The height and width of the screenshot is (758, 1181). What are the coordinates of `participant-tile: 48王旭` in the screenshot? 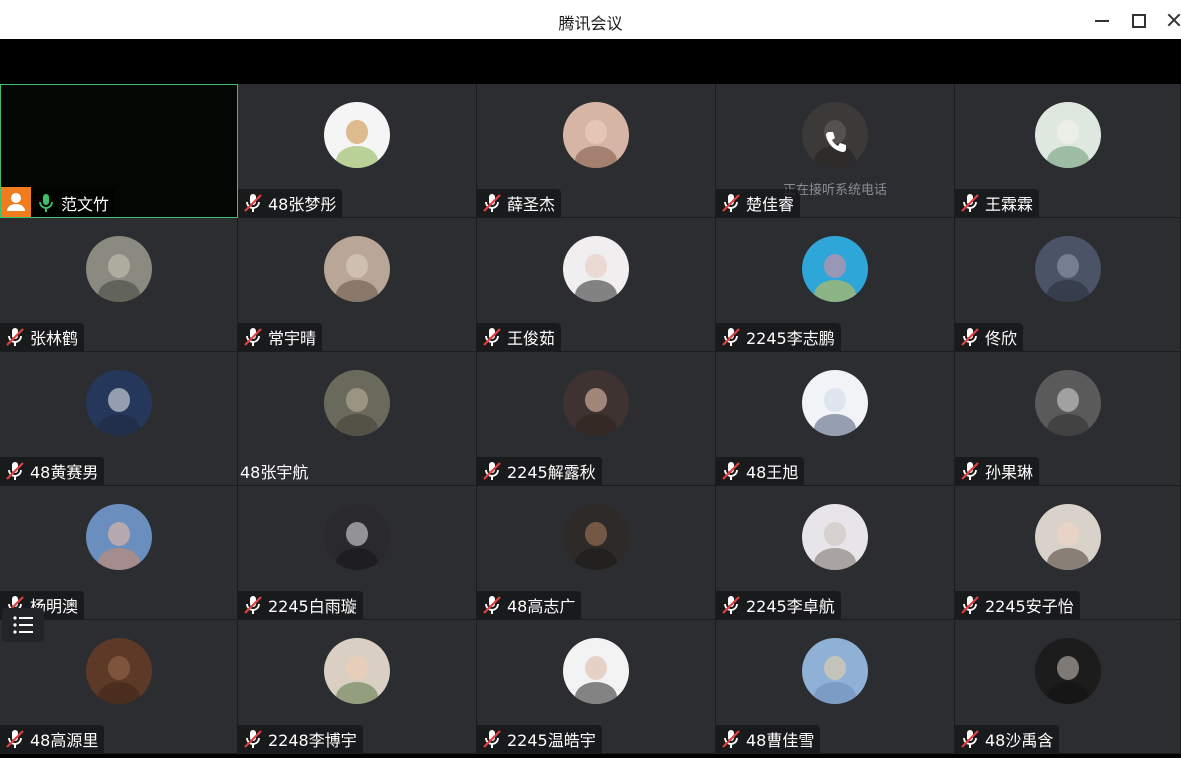 It's located at (835, 419).